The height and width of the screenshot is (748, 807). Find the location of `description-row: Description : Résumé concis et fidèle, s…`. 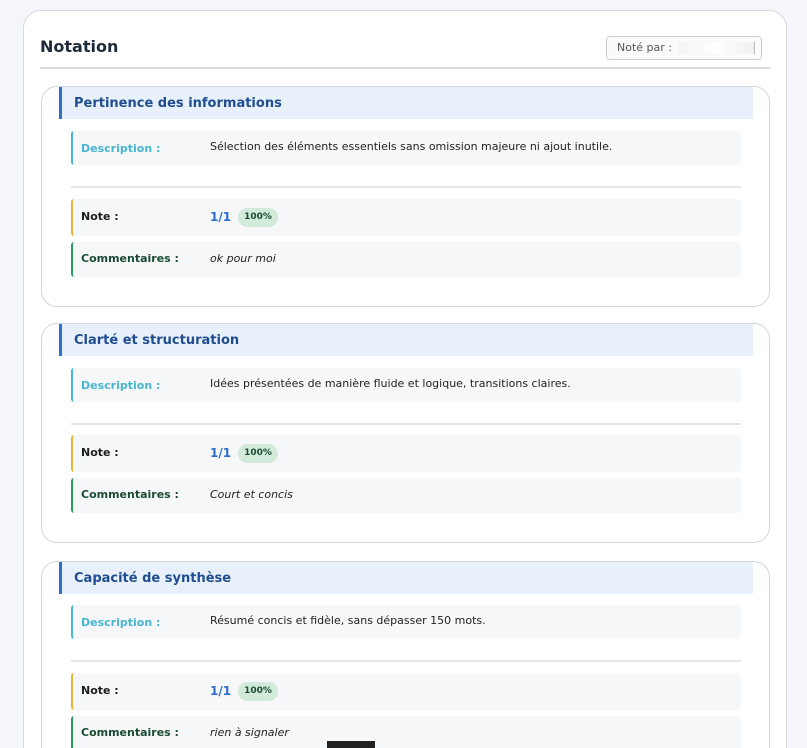

description-row: Description : Résumé concis et fidèle, s… is located at coordinates (406, 622).